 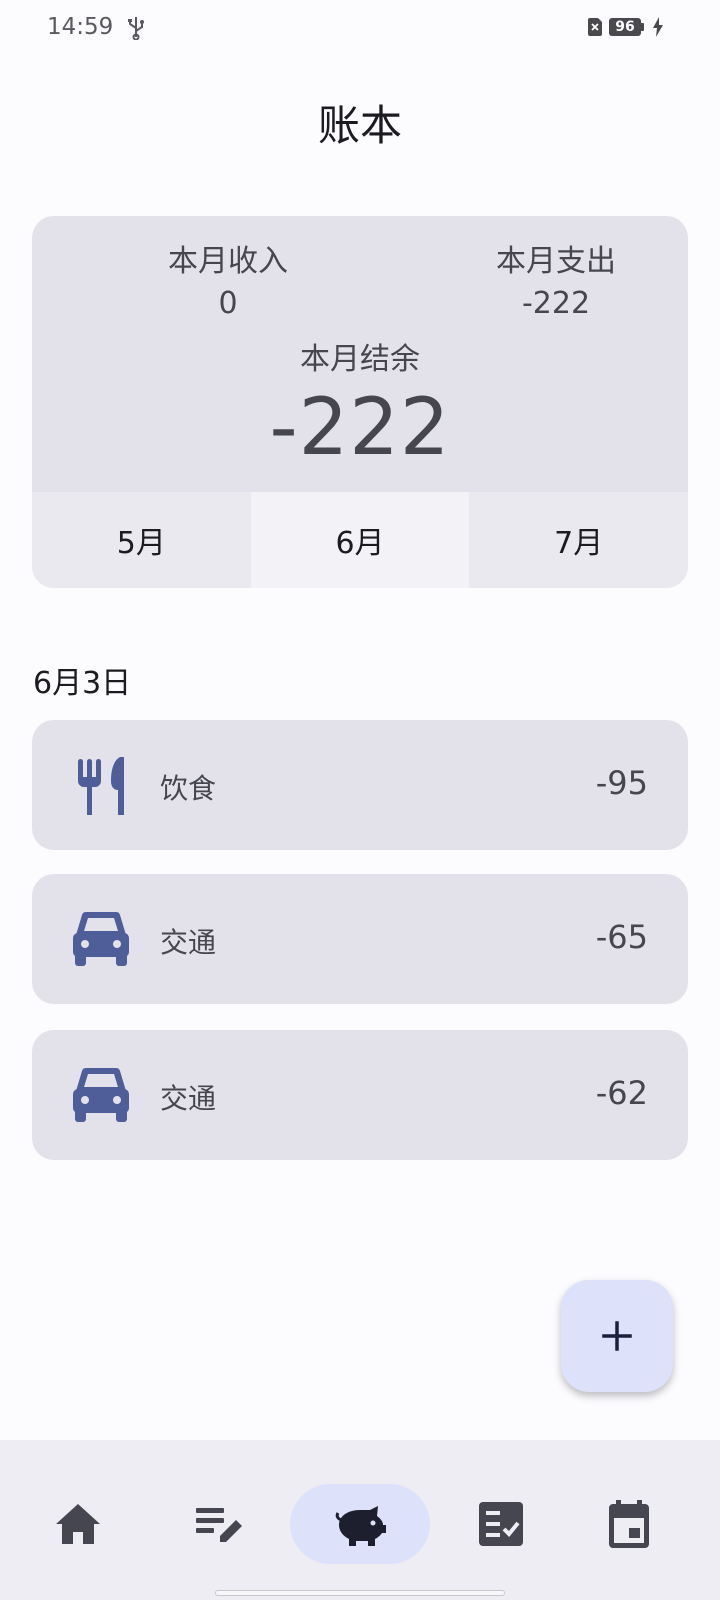 What do you see at coordinates (556, 284) in the screenshot?
I see `expense-stat: 本月支出 -222` at bounding box center [556, 284].